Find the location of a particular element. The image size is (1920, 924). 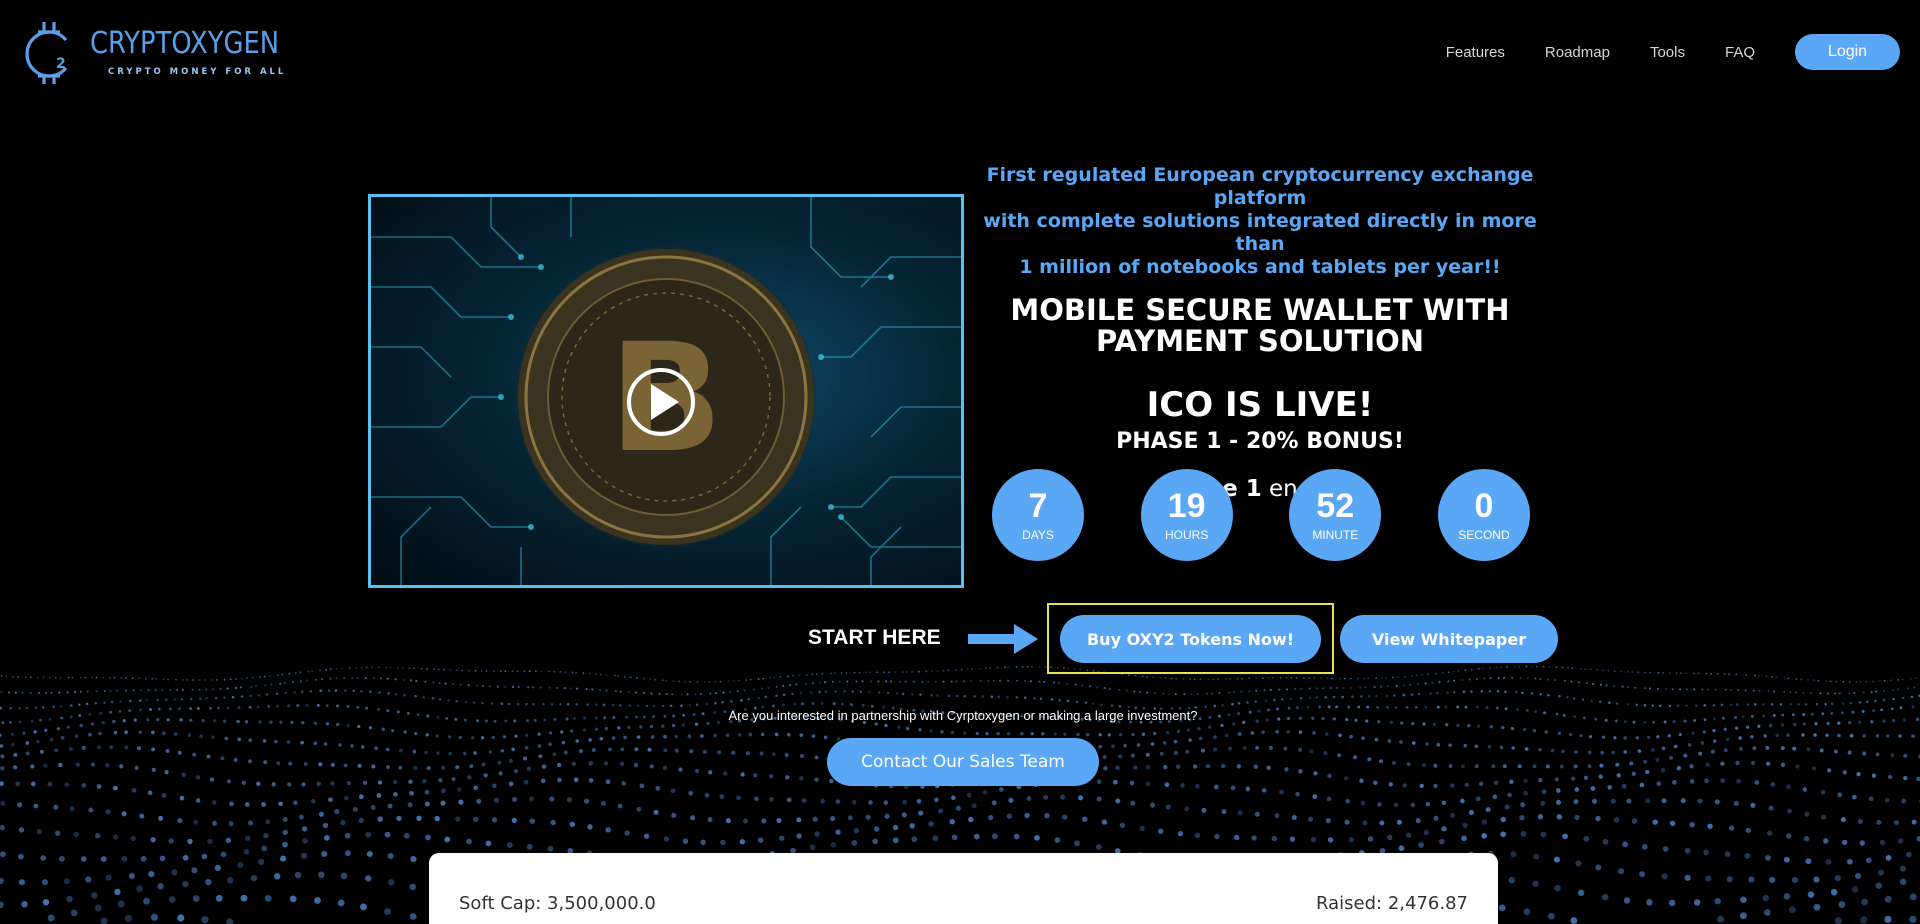

countdown-label: SECOND is located at coordinates (1484, 535).